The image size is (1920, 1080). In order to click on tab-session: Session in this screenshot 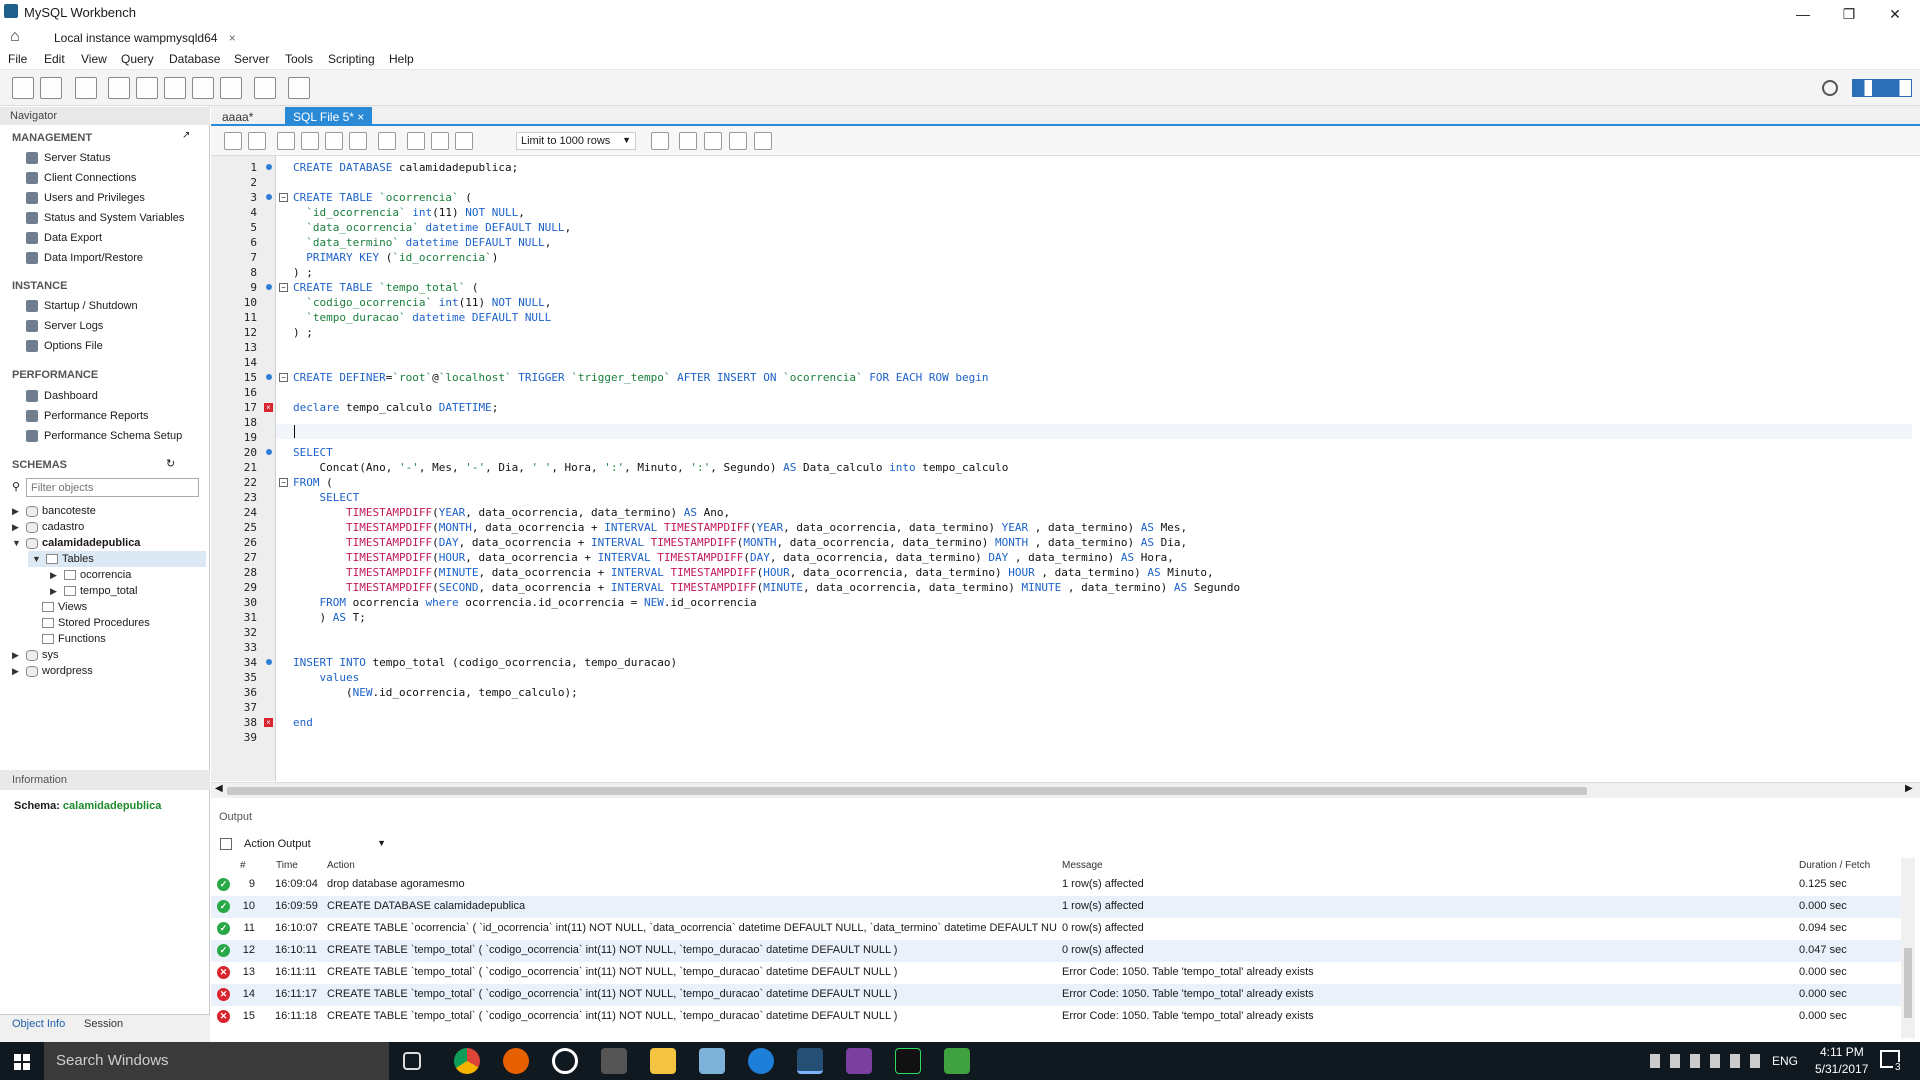, I will do `click(103, 1024)`.